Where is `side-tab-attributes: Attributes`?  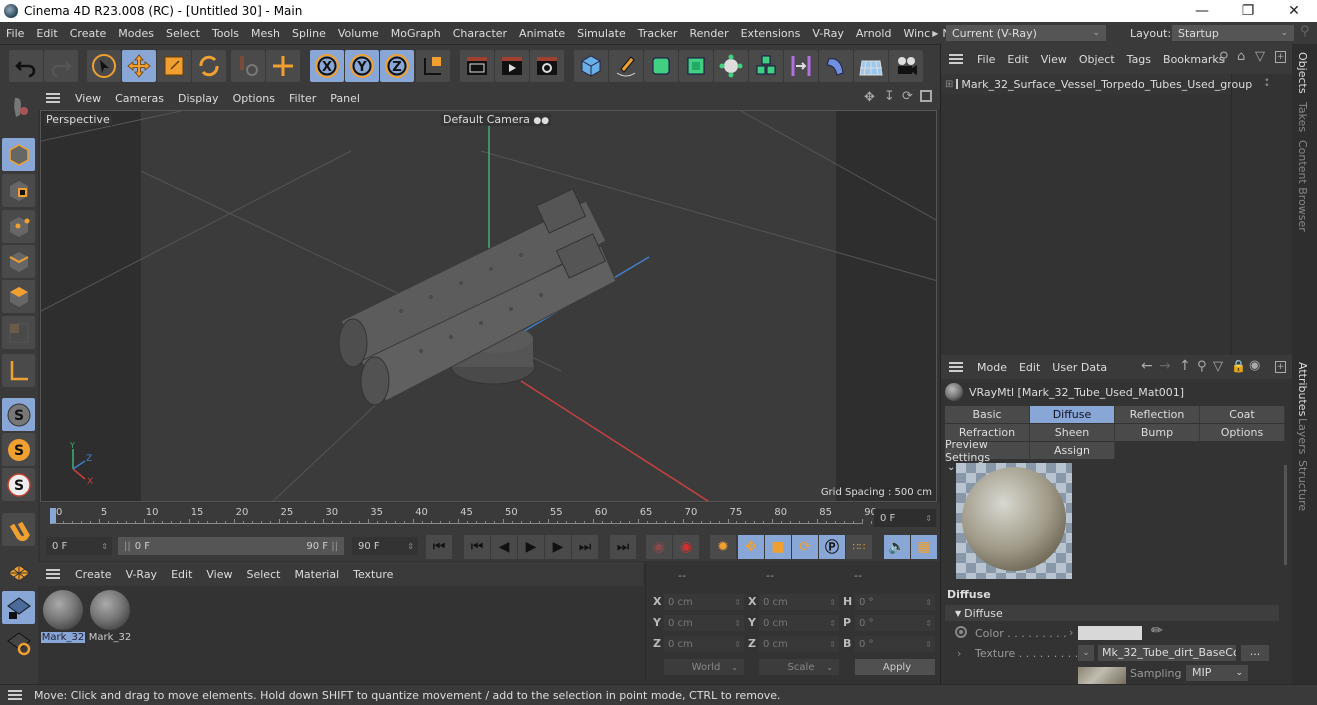 side-tab-attributes: Attributes is located at coordinates (1302, 389).